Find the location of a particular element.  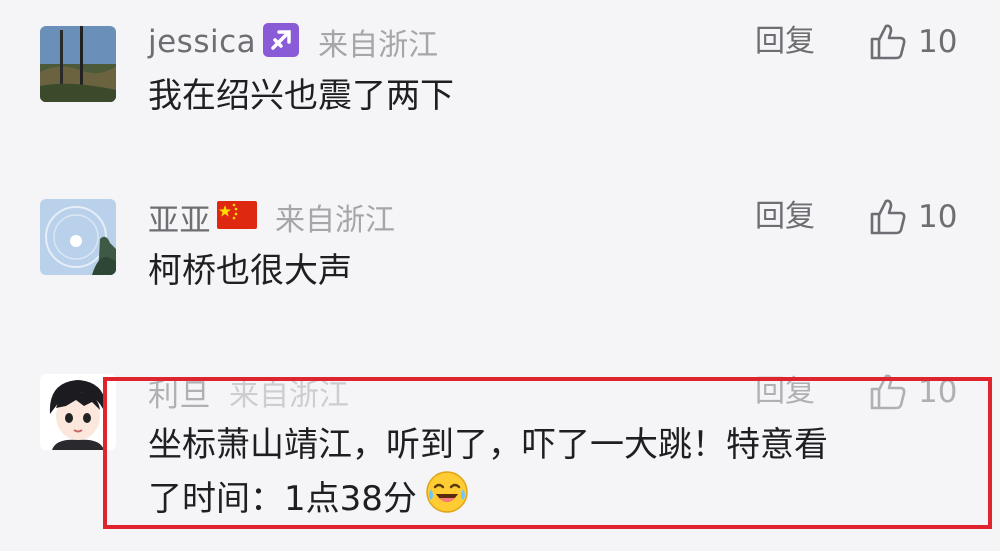

china-flag-icon is located at coordinates (237, 217).